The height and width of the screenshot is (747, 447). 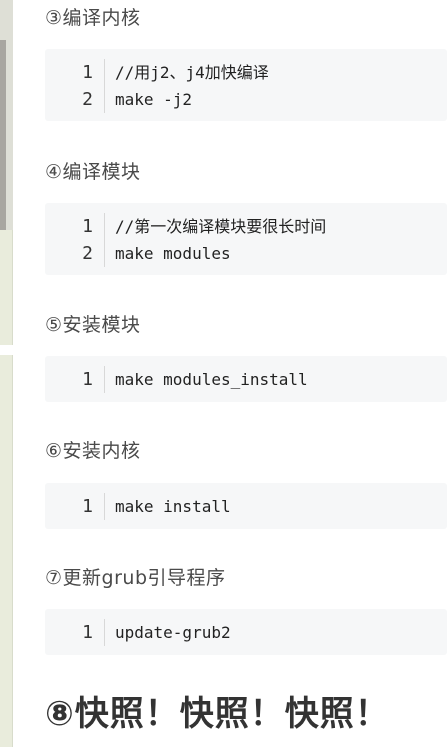 What do you see at coordinates (211, 379) in the screenshot?
I see `code-text: make modules_install` at bounding box center [211, 379].